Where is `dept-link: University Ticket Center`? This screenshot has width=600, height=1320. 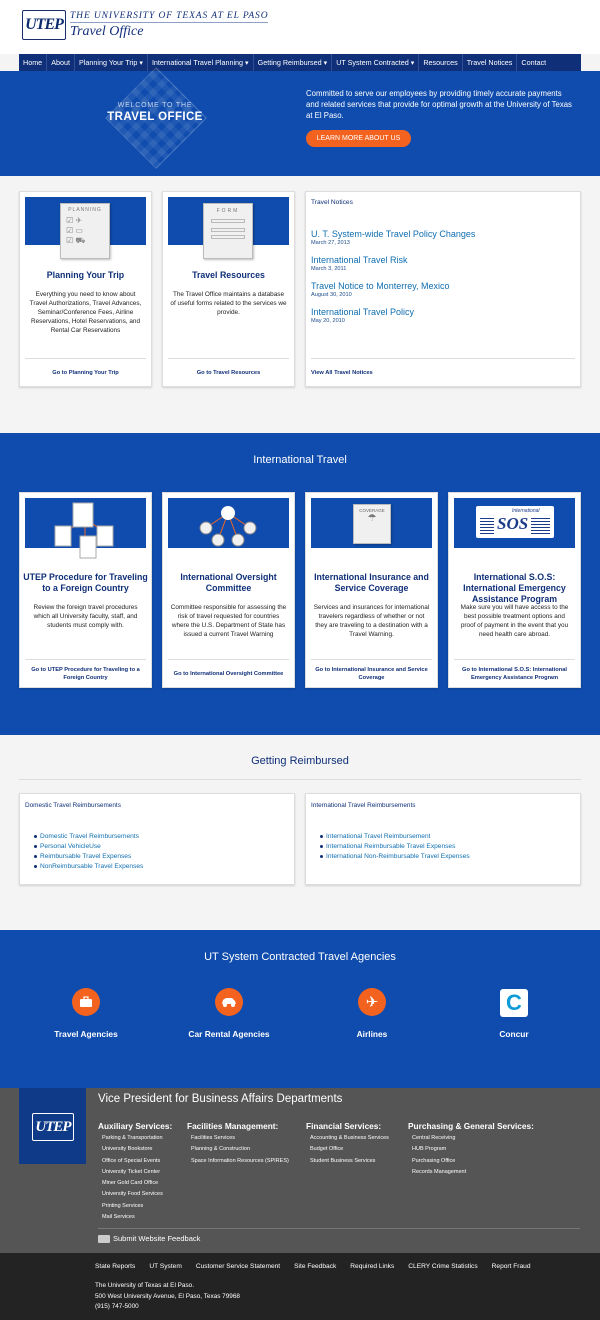
dept-link: University Ticket Center is located at coordinates (135, 1172).